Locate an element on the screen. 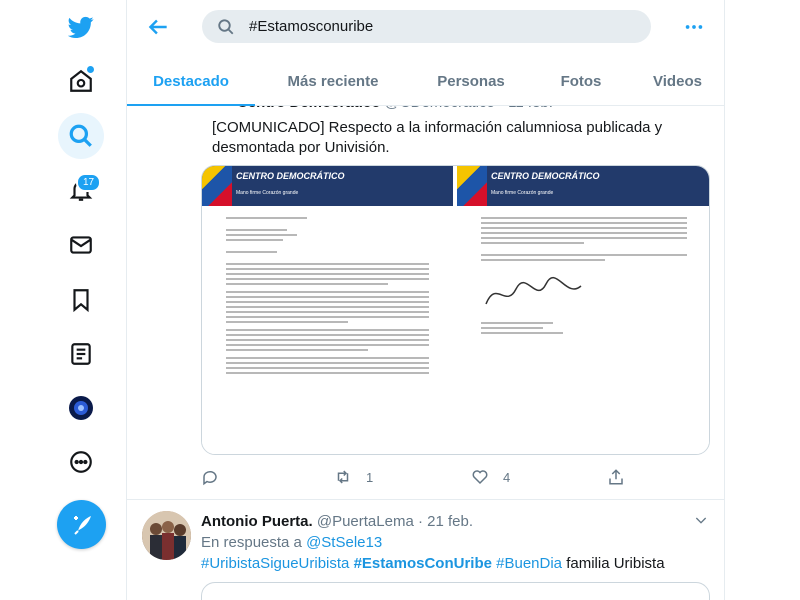 Image resolution: width=800 pixels, height=600 pixels. compose-tweet-button is located at coordinates (81, 524).